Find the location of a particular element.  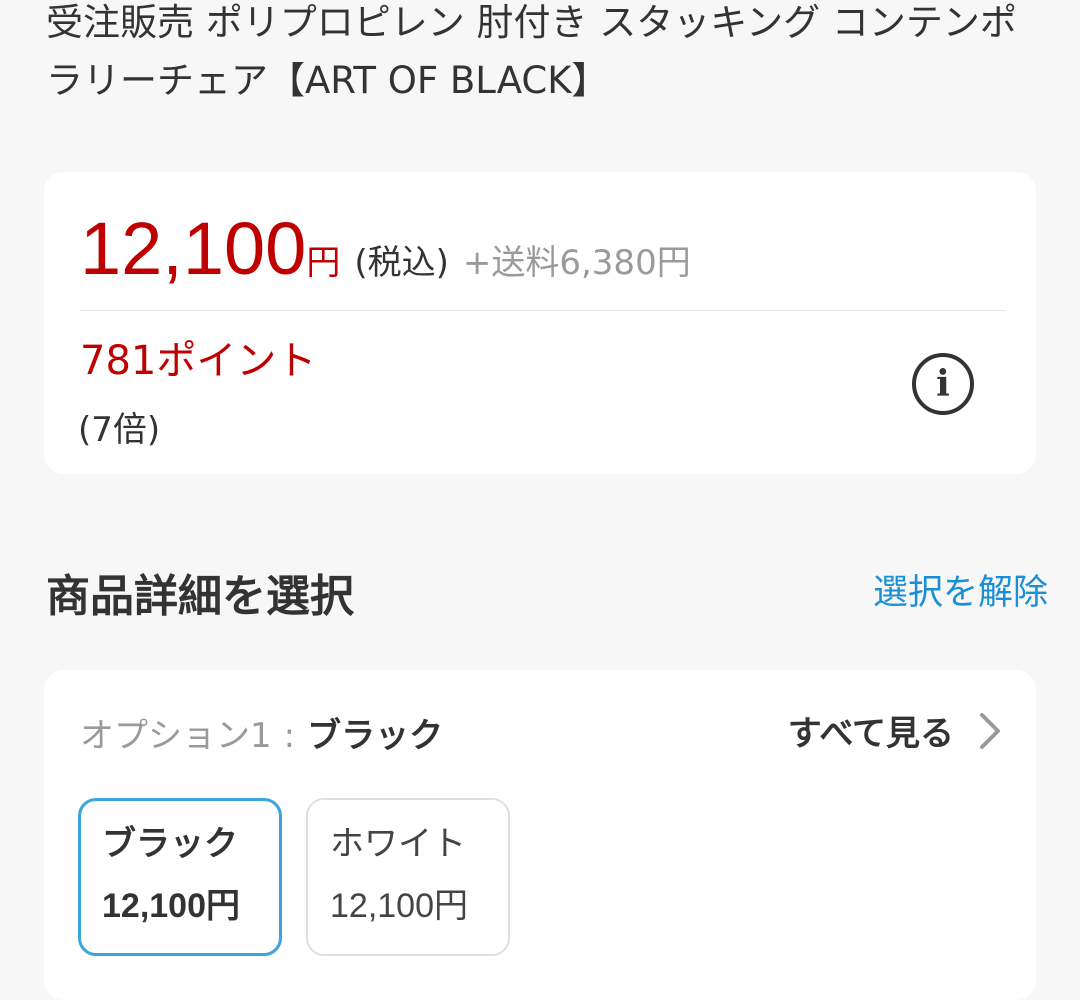

option-selected-value: ブラック is located at coordinates (375, 736).